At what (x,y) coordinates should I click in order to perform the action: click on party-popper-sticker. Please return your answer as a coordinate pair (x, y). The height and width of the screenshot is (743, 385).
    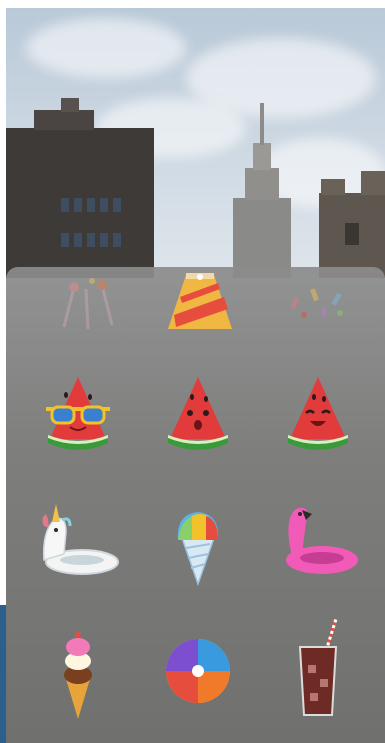
    Looking at the image, I should click on (88, 317).